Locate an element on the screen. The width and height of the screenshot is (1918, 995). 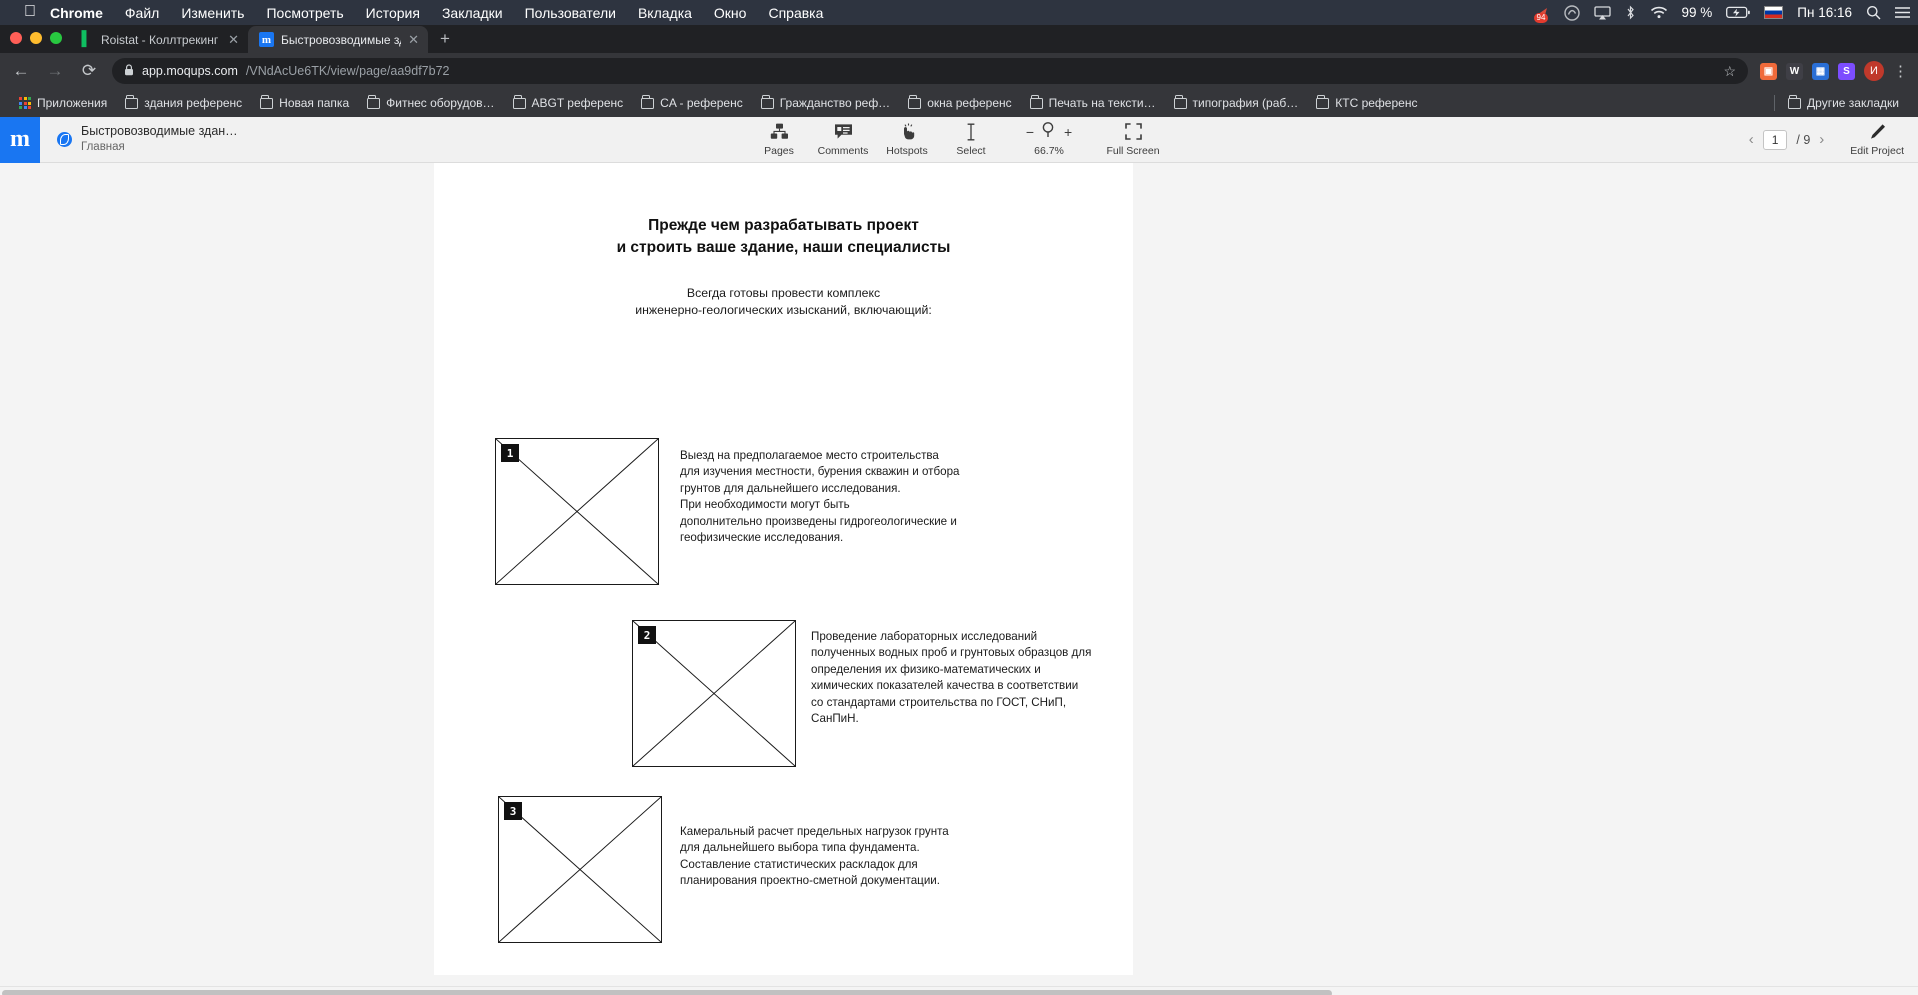
zoom-control: − + 66.7% is located at coordinates (1049, 139).